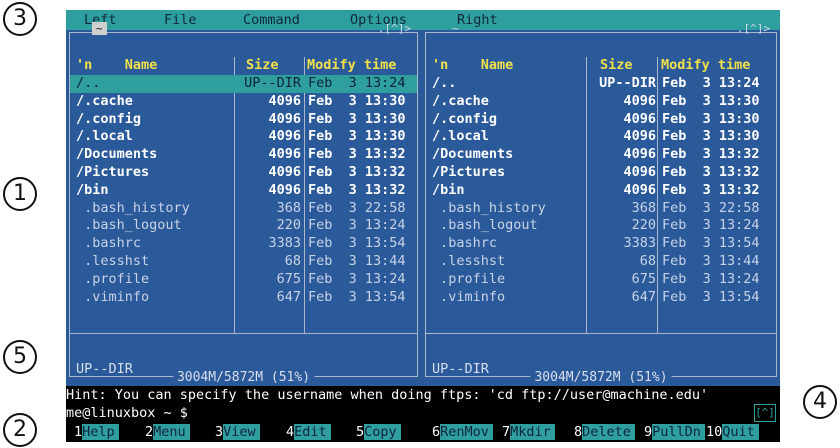 This screenshot has height=448, width=840. I want to click on fkey-number: 1, so click(78, 432).